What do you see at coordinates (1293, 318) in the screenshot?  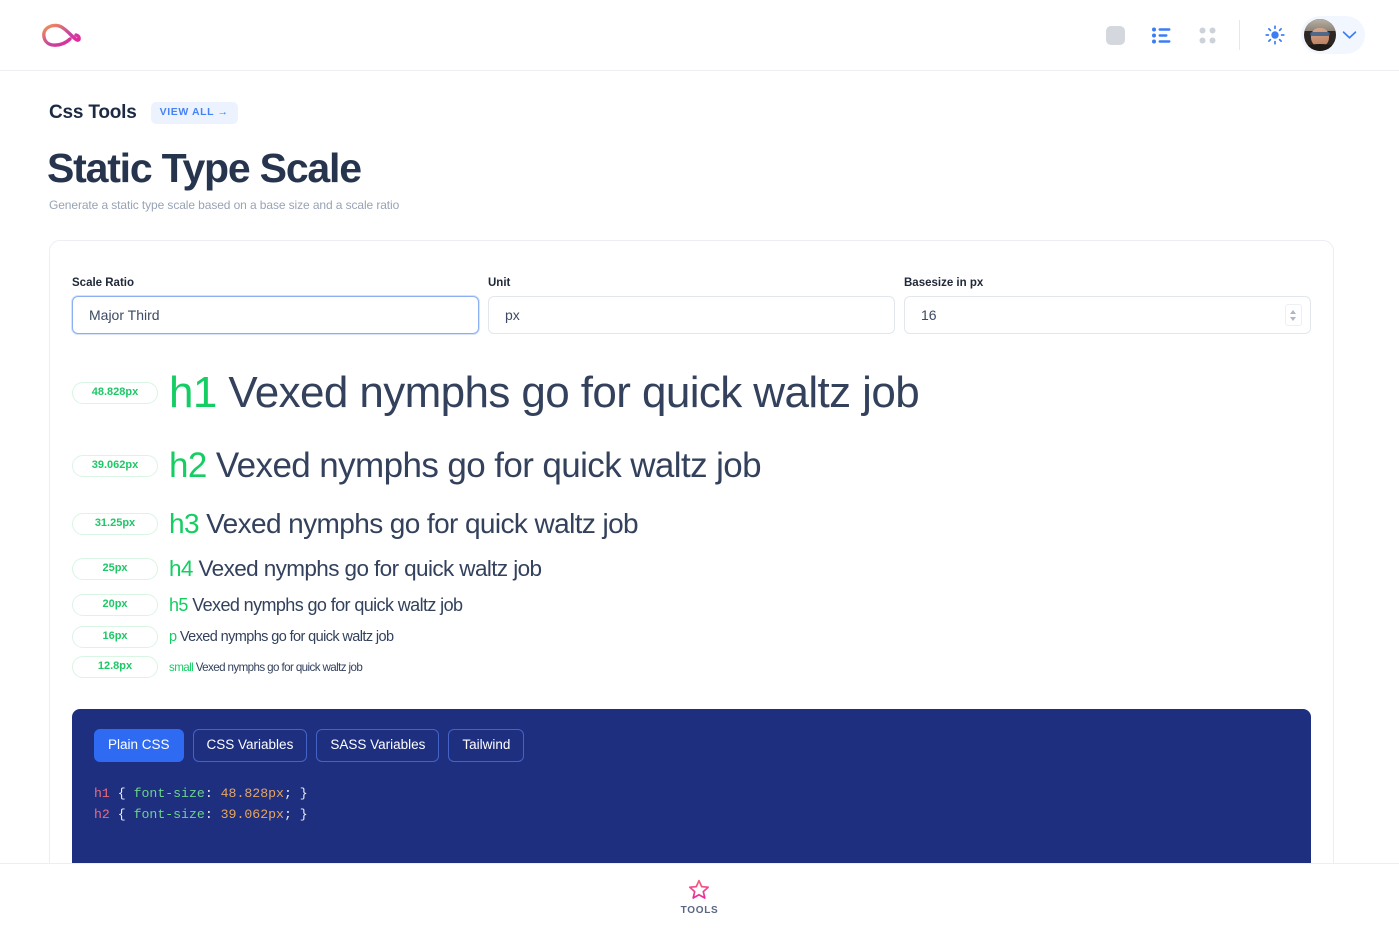 I see `stepper-down-icon` at bounding box center [1293, 318].